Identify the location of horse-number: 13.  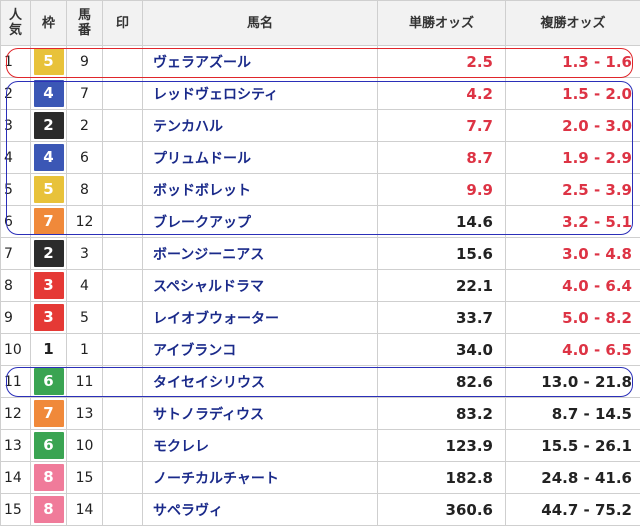
(85, 414).